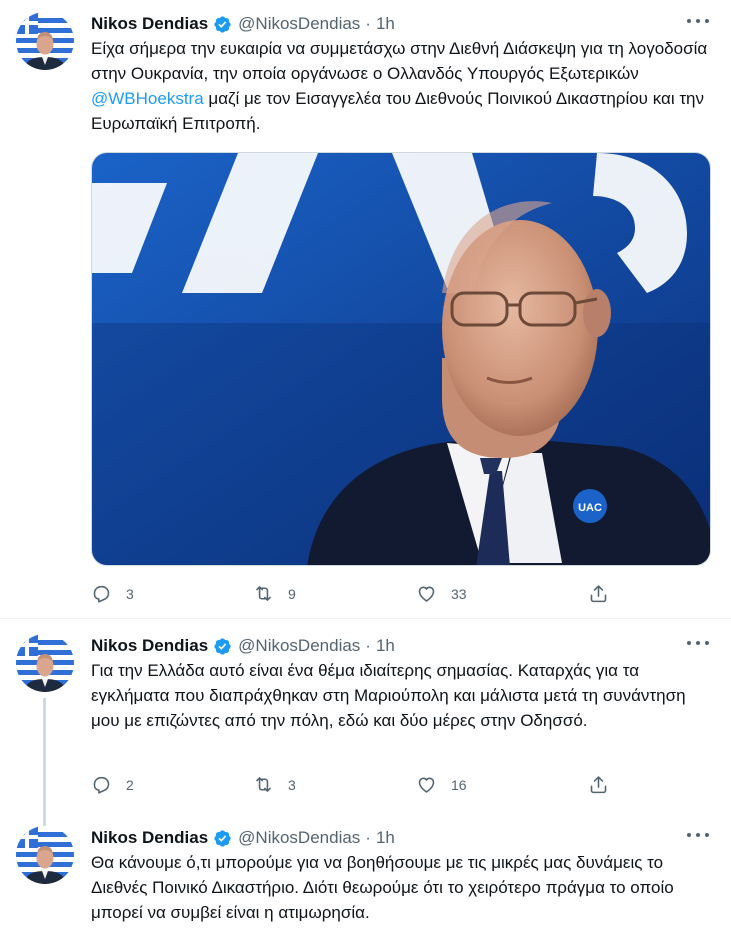 Image resolution: width=731 pixels, height=935 pixels. What do you see at coordinates (292, 784) in the screenshot?
I see `retweet-count: 3` at bounding box center [292, 784].